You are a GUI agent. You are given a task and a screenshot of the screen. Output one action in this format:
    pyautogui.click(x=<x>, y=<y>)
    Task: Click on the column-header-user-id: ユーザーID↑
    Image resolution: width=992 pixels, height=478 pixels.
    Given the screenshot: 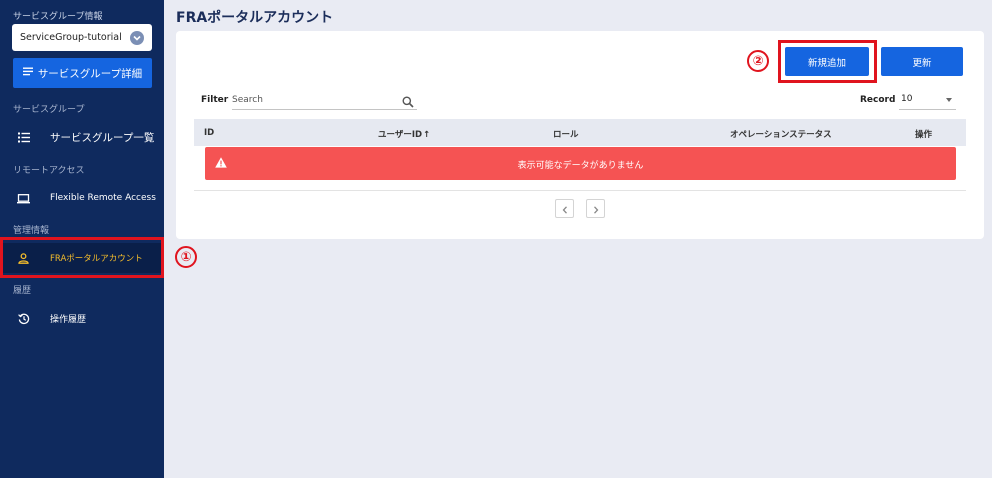 What is the action you would take?
    pyautogui.click(x=404, y=134)
    